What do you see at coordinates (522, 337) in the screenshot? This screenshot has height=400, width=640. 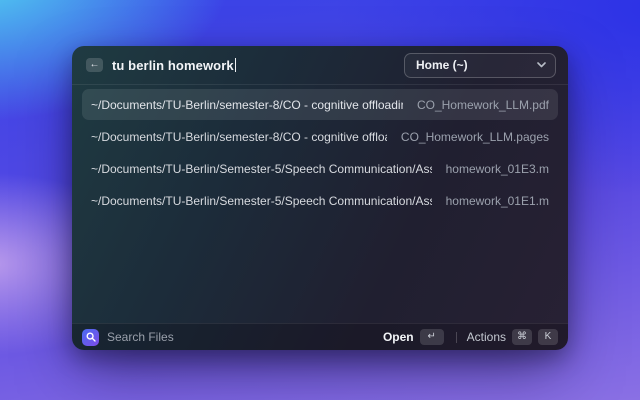 I see `command-key-badge: ⌘` at bounding box center [522, 337].